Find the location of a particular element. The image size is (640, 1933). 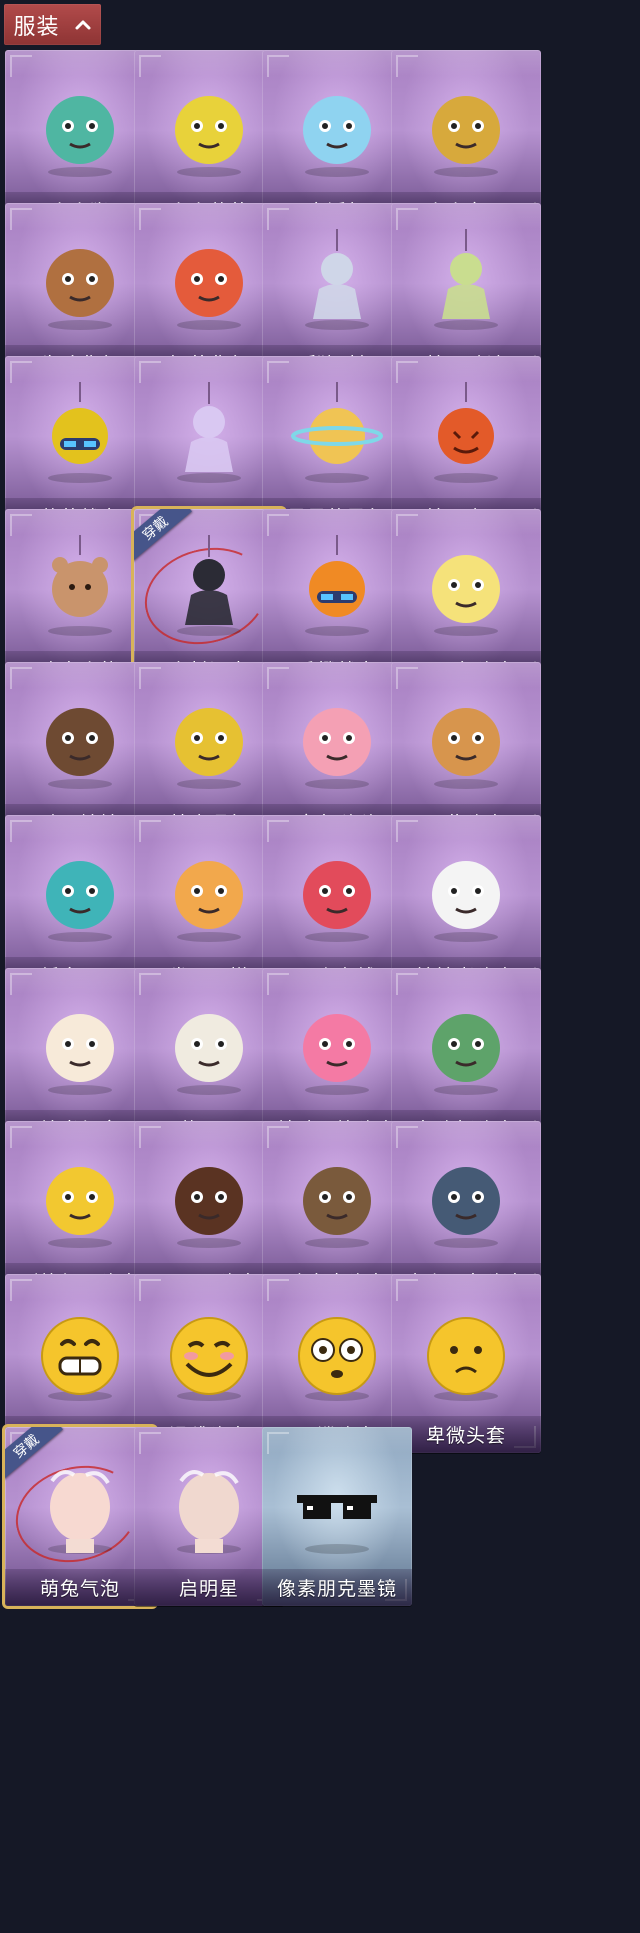

dino-box-icon is located at coordinates (80, 901).